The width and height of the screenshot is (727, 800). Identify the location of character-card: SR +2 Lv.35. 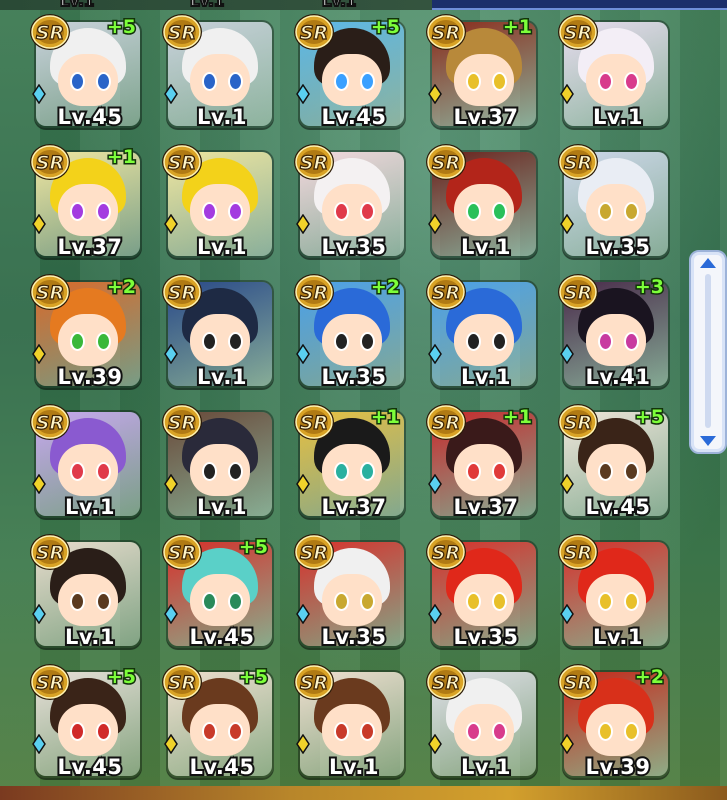
(349, 331).